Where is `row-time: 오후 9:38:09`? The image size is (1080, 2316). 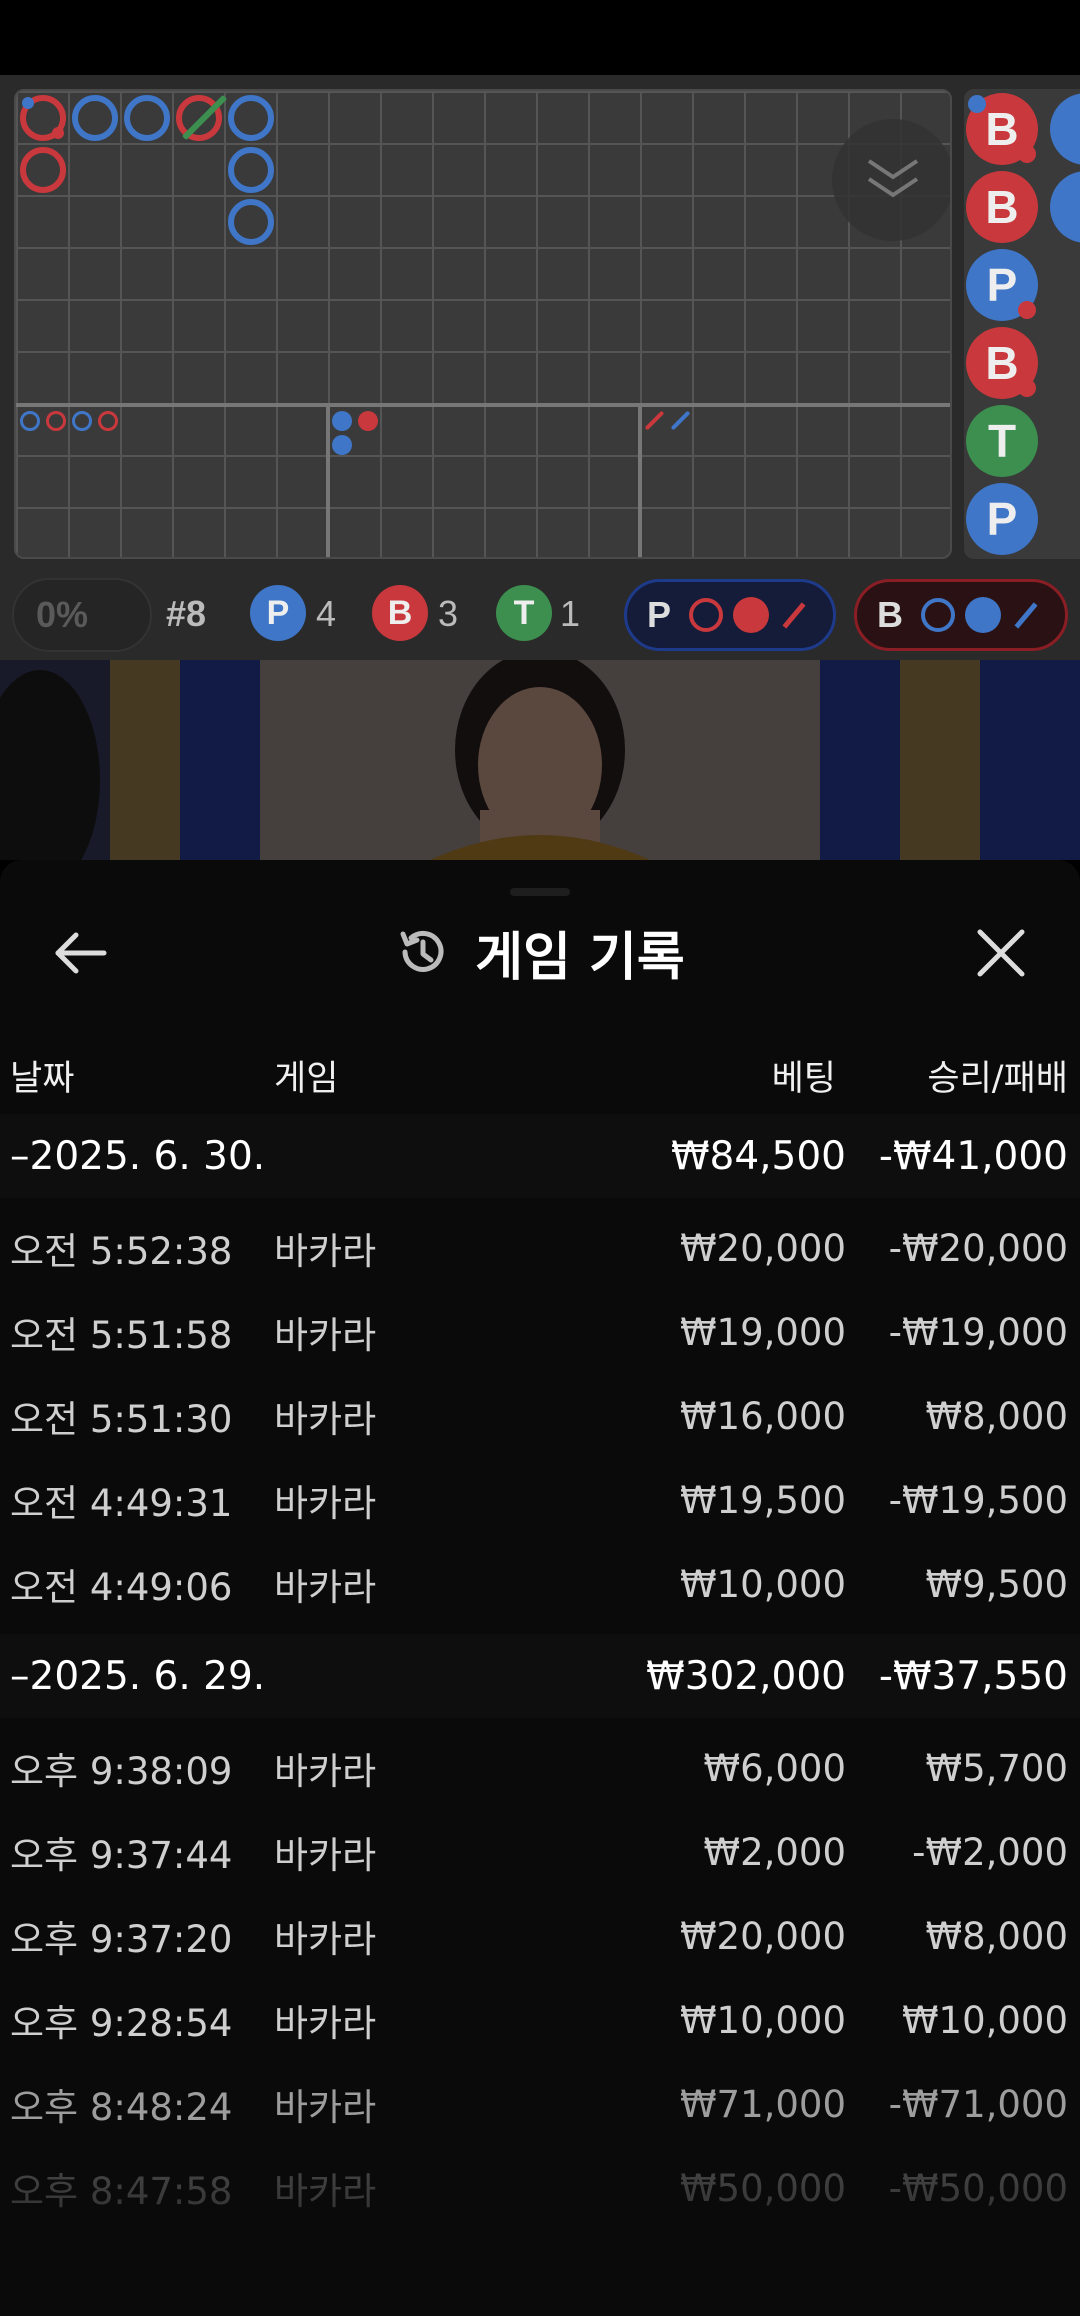 row-time: 오후 9:38:09 is located at coordinates (121, 1771).